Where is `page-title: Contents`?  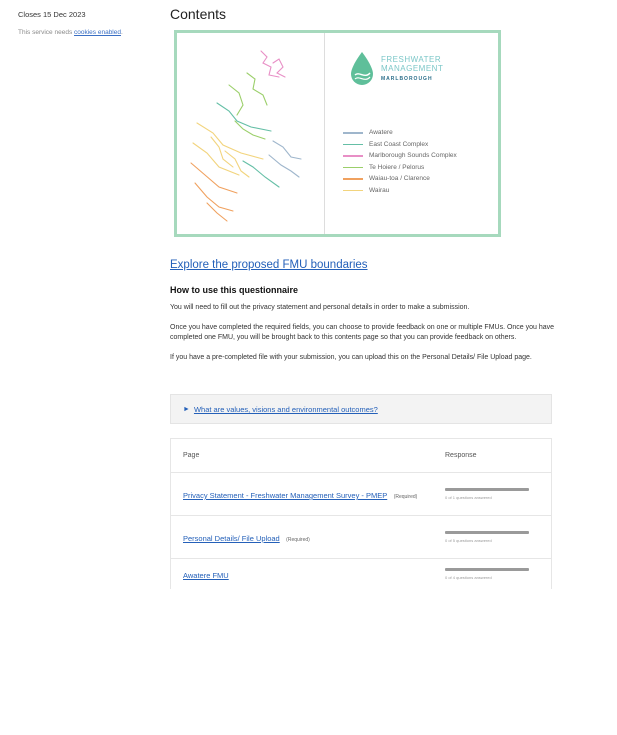
page-title: Contents is located at coordinates (198, 14).